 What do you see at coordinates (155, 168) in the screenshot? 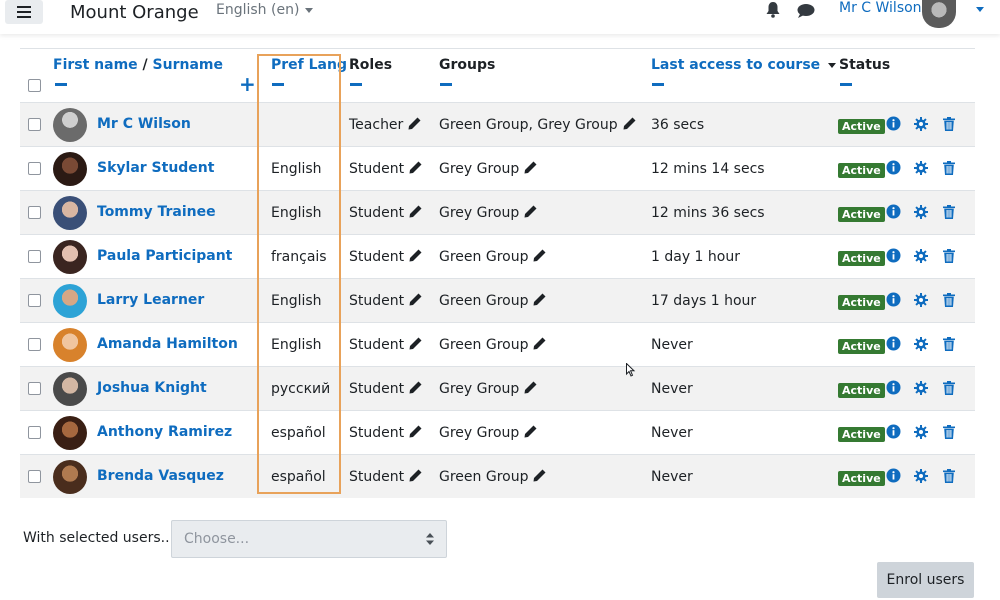
I see `participant-name-link: Skylar Student` at bounding box center [155, 168].